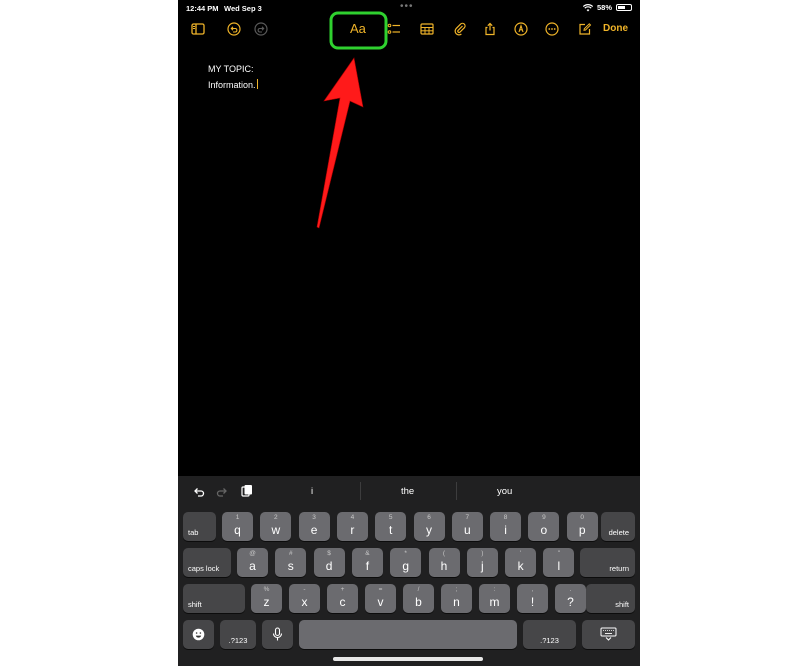  Describe the element at coordinates (358, 30) in the screenshot. I see `highlight-box` at that location.